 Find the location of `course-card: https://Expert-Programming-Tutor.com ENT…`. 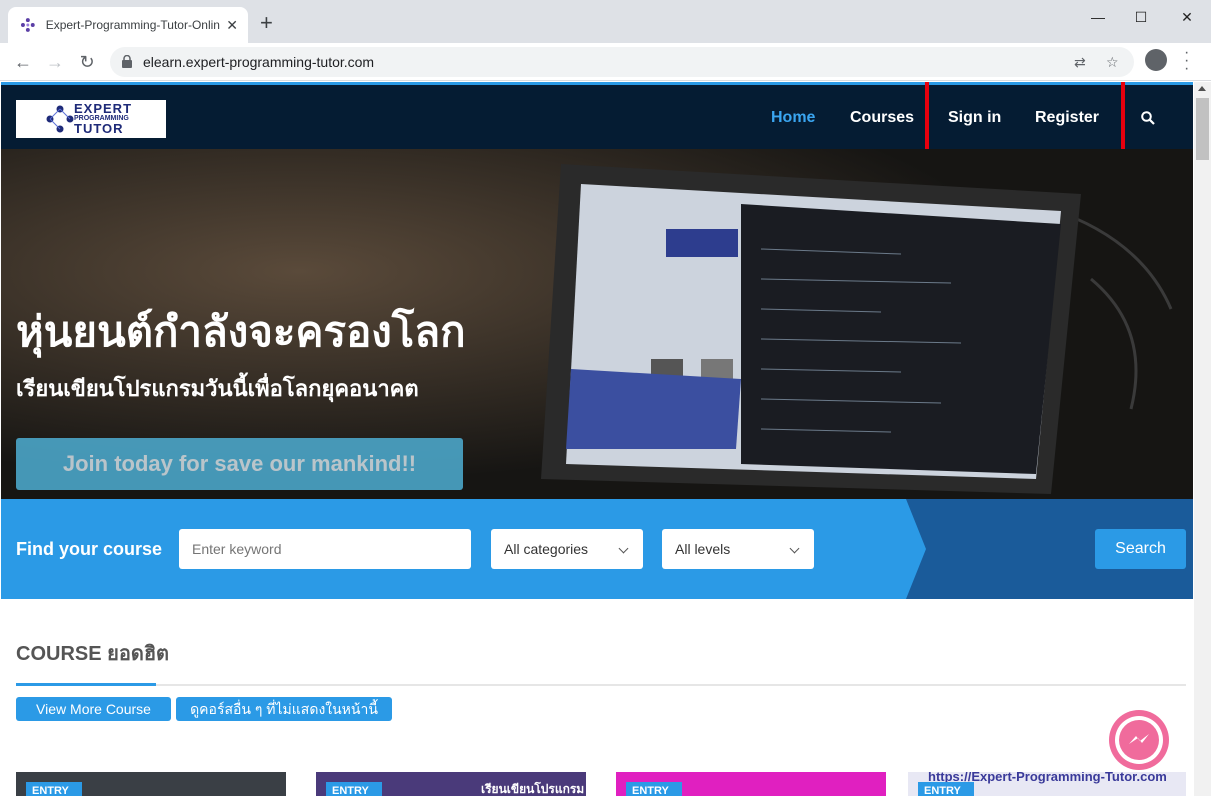

course-card: https://Expert-Programming-Tutor.com ENT… is located at coordinates (1047, 784).